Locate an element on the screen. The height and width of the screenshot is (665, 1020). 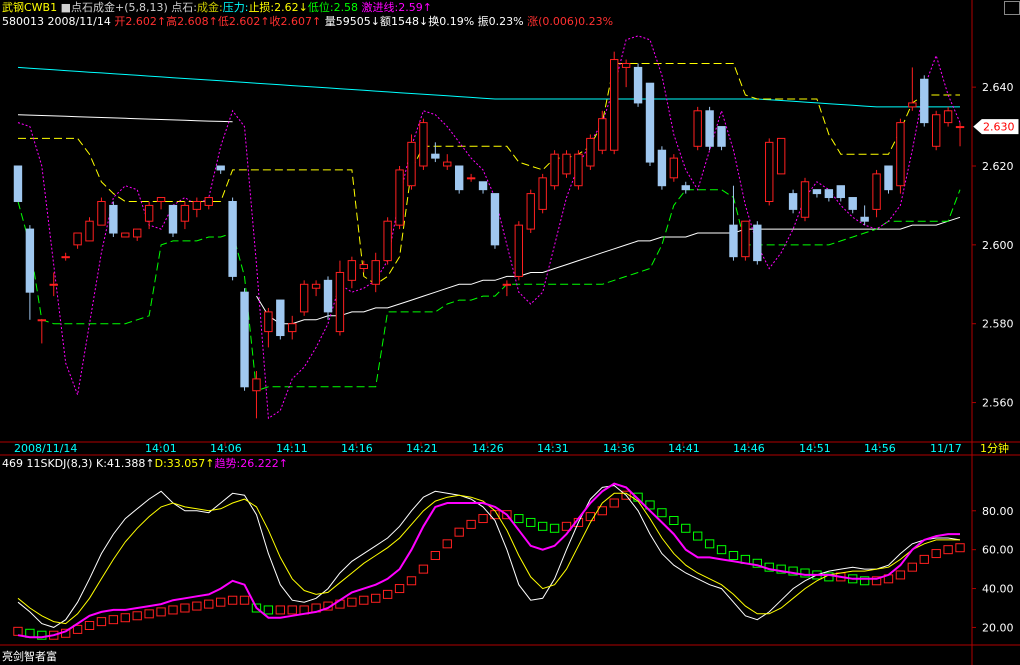
y-tick-label: 2.560 is located at coordinates (998, 403).